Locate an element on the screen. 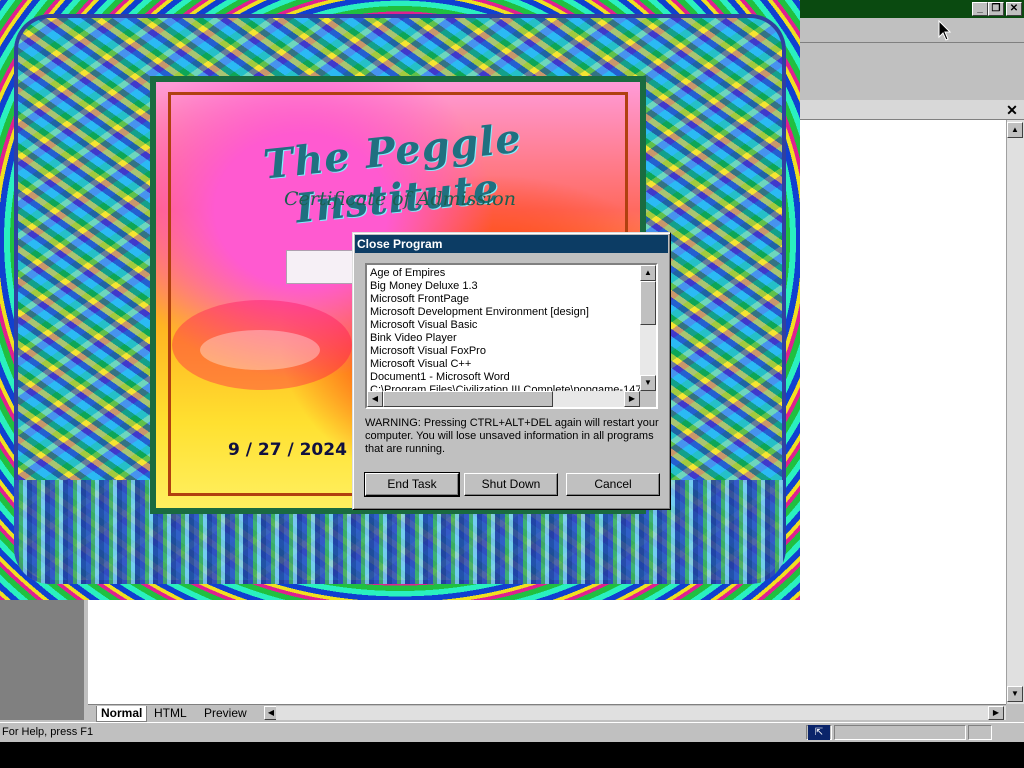 The image size is (1024, 768). shut-down-button: Shut Down is located at coordinates (511, 484).